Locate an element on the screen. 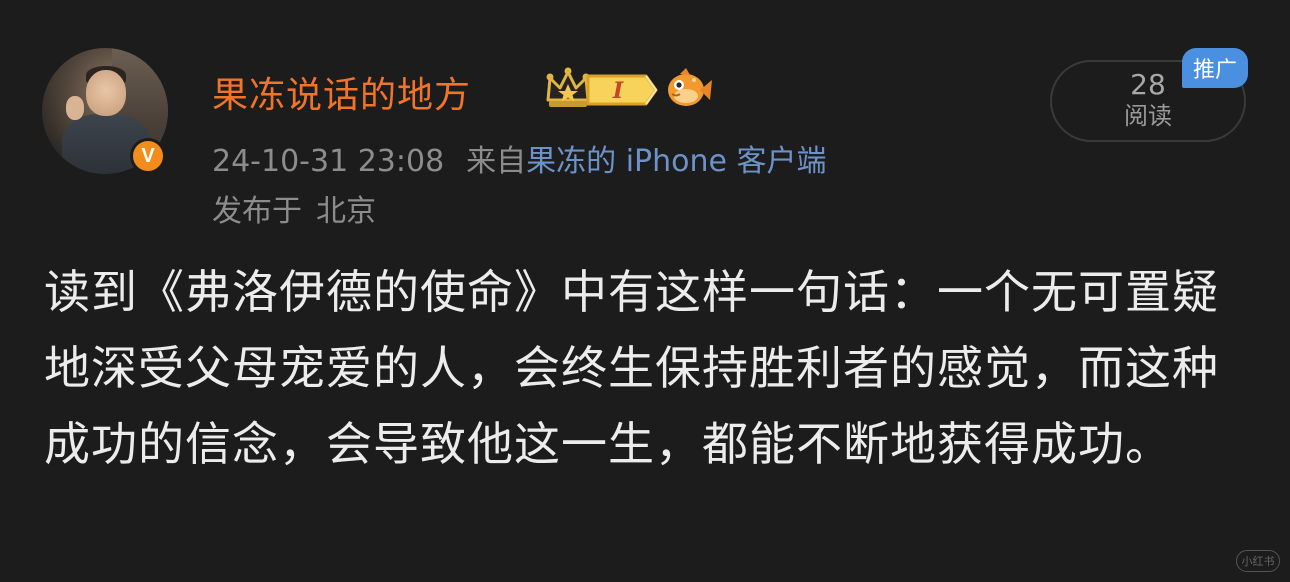 This screenshot has width=1290, height=582. avatar-head is located at coordinates (106, 93).